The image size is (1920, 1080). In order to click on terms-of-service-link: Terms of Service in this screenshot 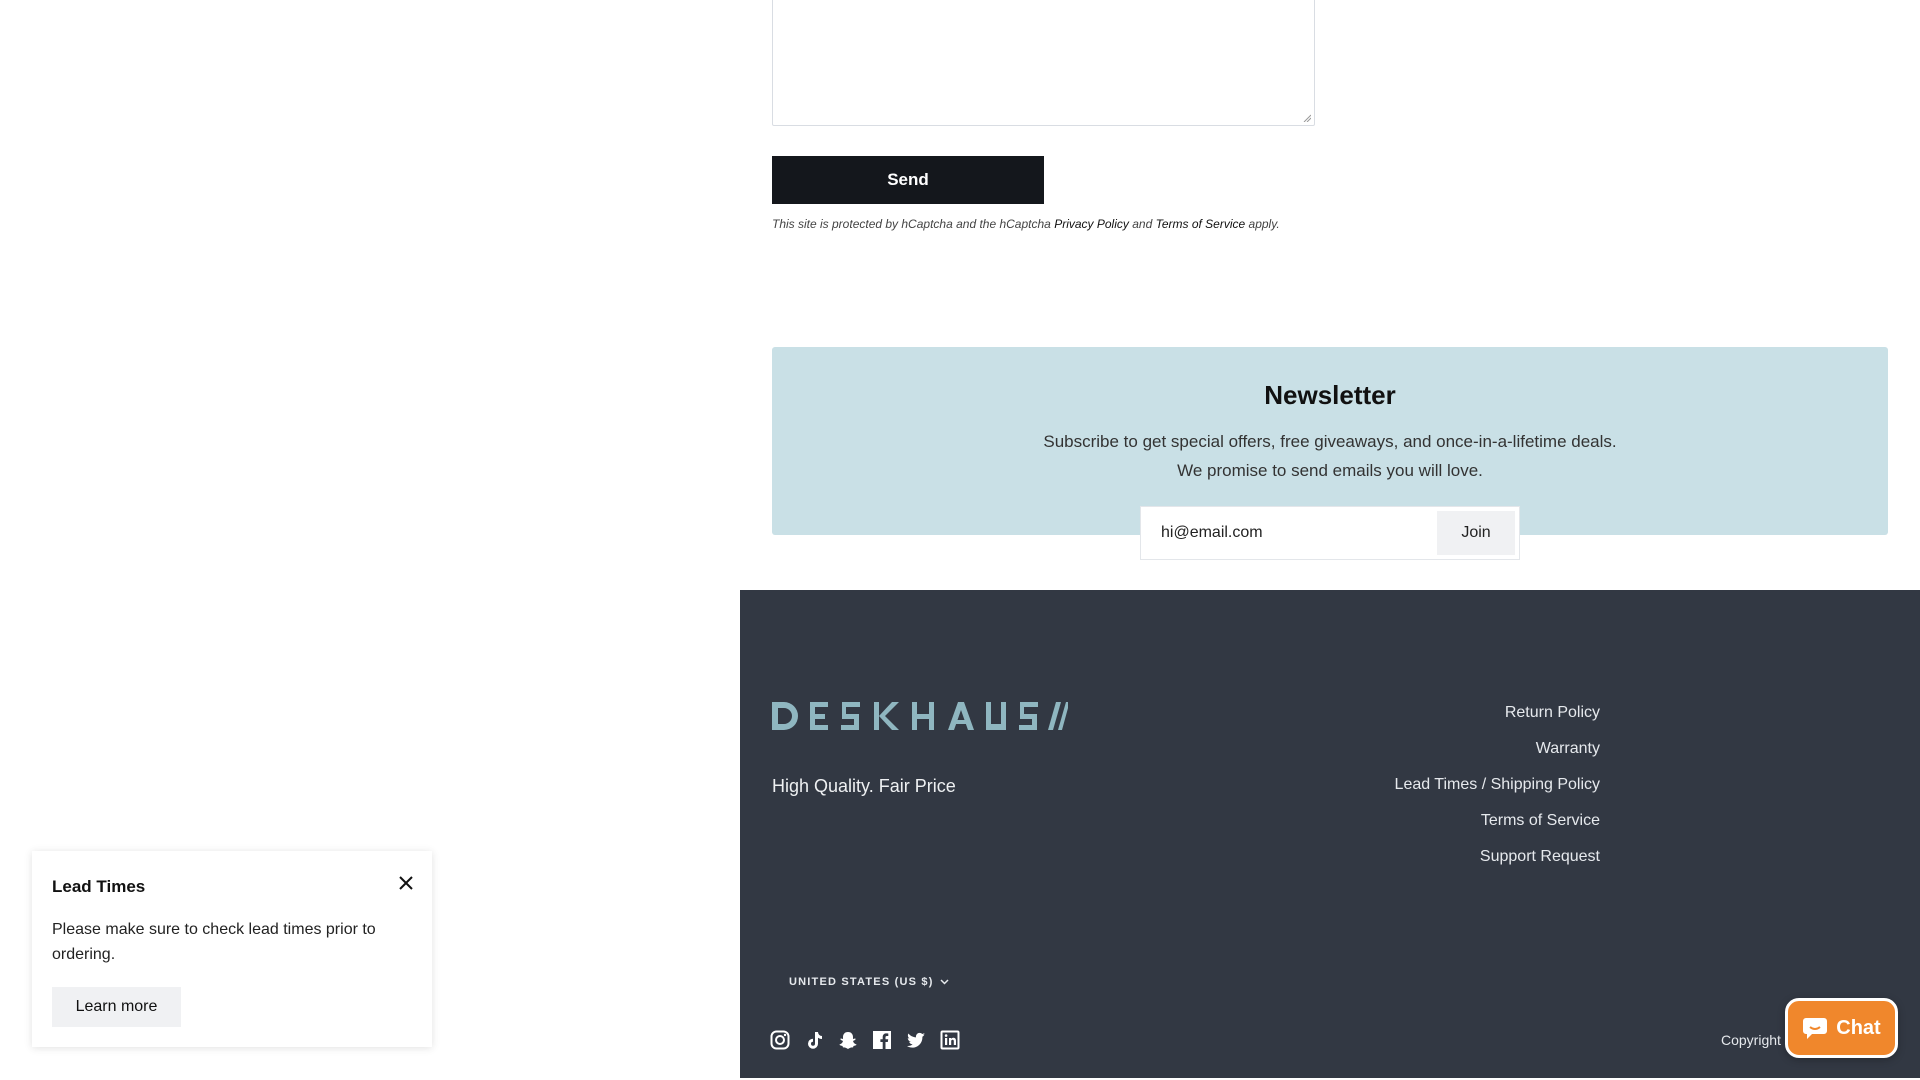, I will do `click(1201, 224)`.